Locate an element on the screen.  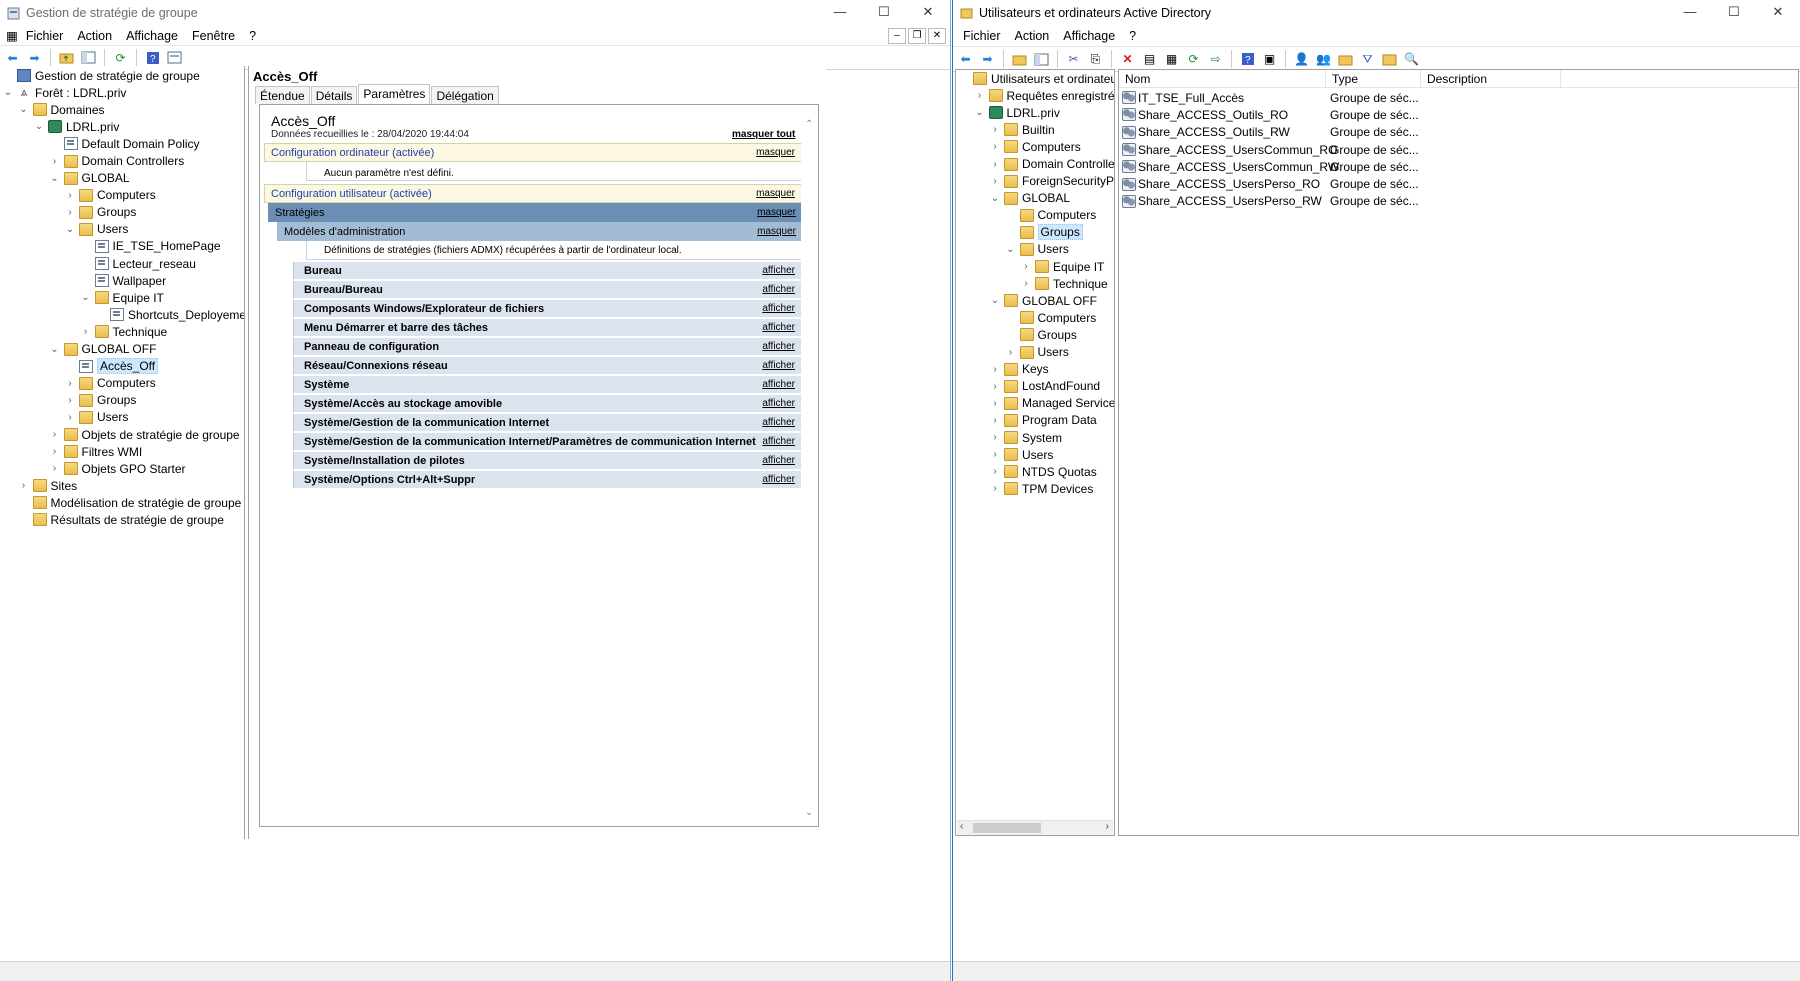
gpm-menu-icon: ▦ is located at coordinates (12, 35).